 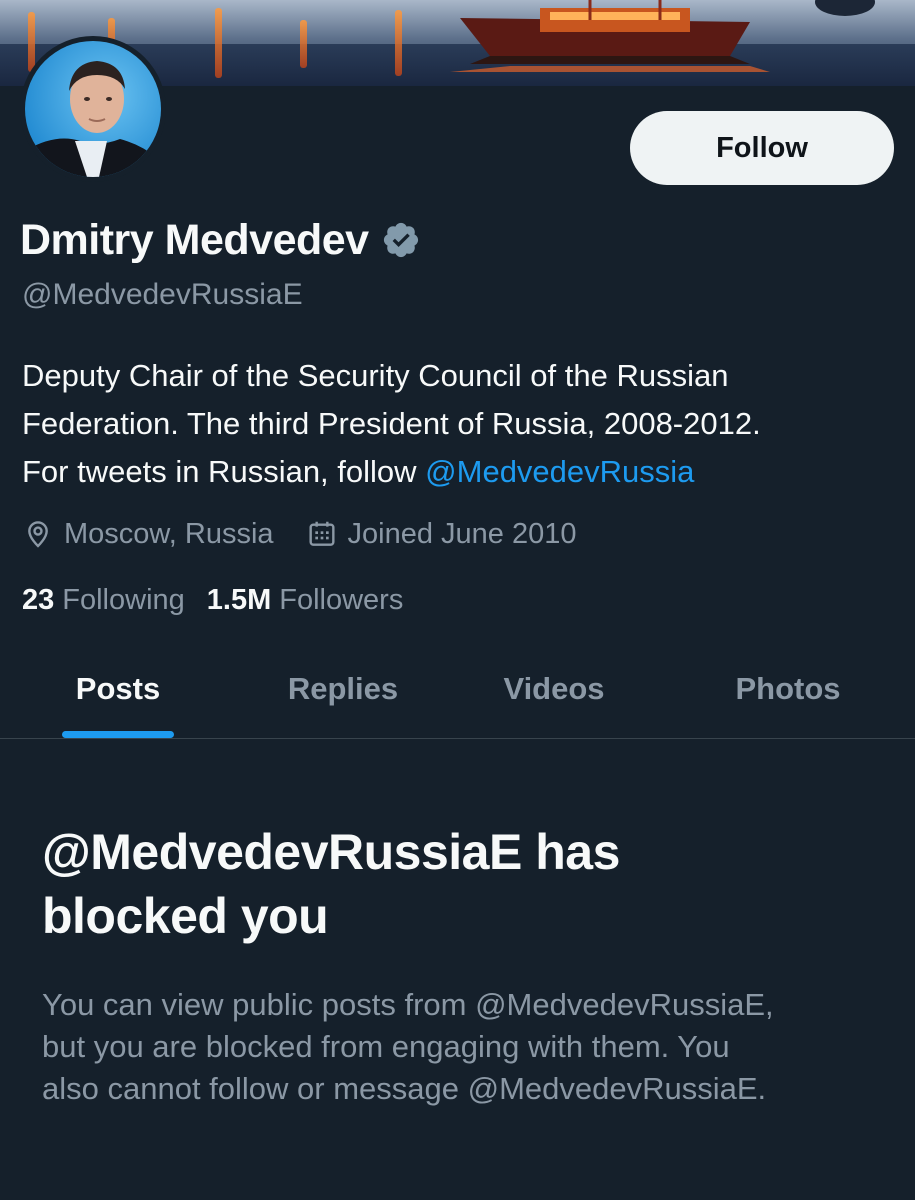 I want to click on tab-photos: Photos, so click(x=788, y=689).